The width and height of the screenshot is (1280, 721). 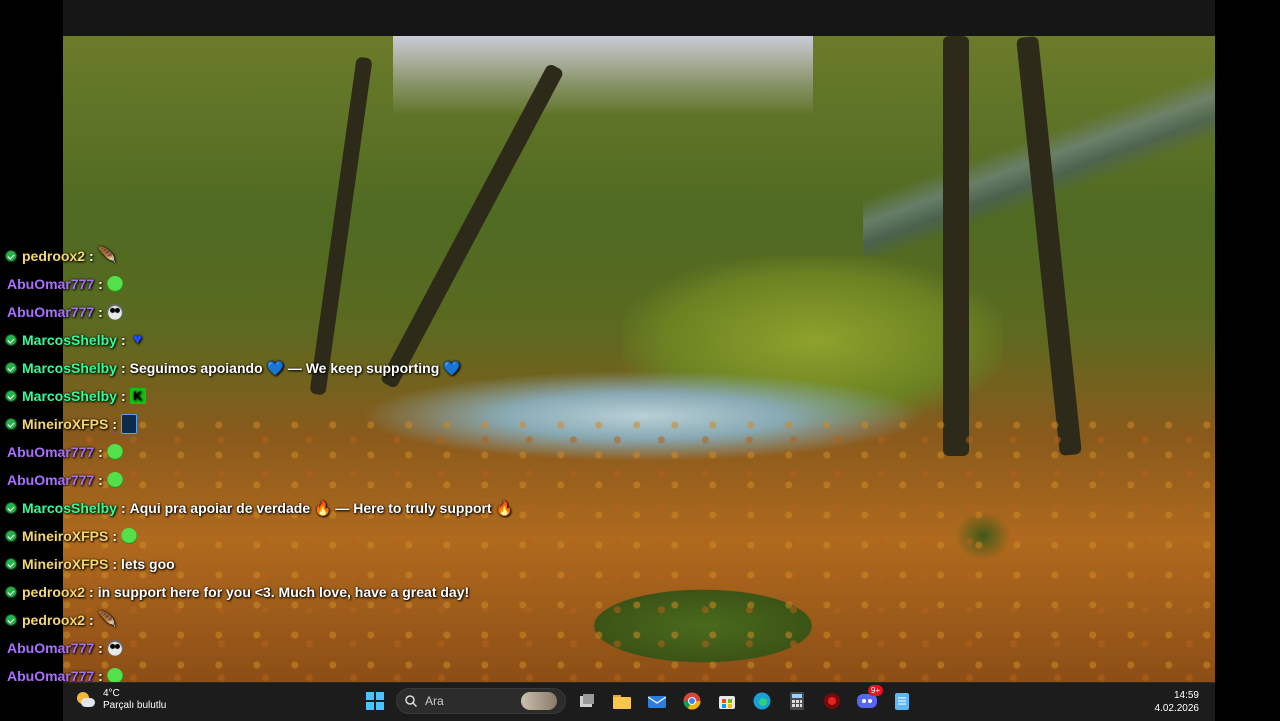 What do you see at coordinates (86, 700) in the screenshot?
I see `partly-cloudy-icon` at bounding box center [86, 700].